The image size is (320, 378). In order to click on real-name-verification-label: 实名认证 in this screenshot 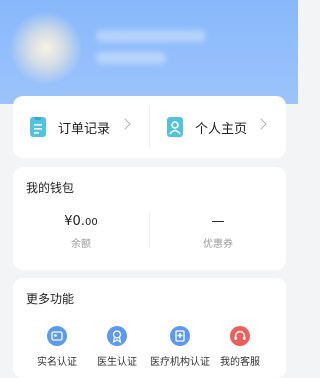, I will do `click(57, 362)`.